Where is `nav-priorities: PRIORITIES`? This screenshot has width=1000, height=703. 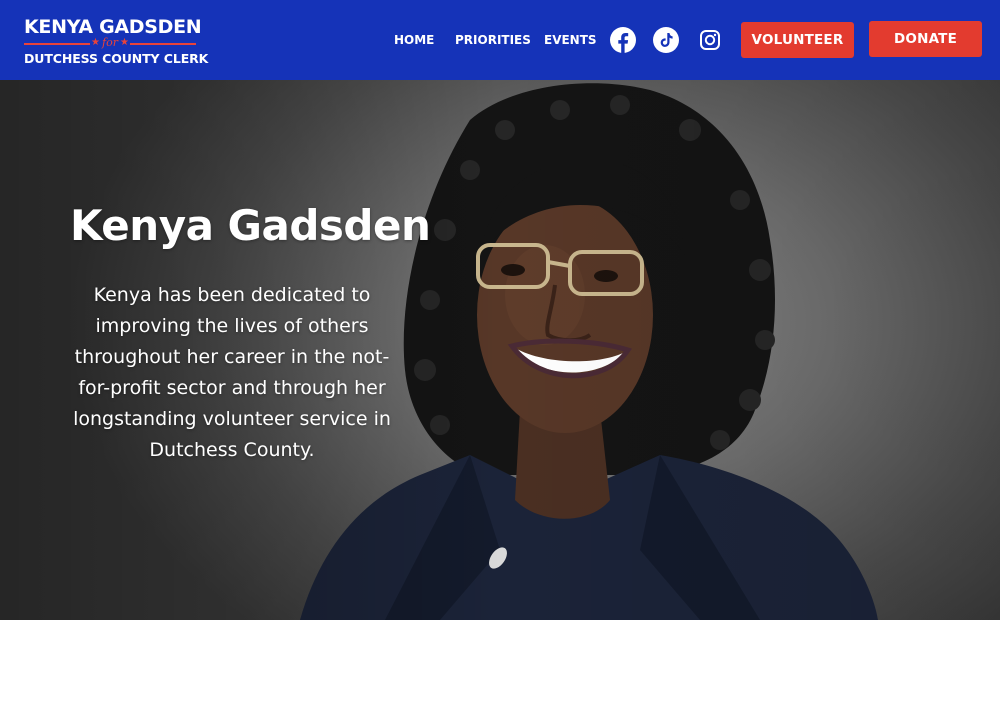
nav-priorities: PRIORITIES is located at coordinates (493, 40).